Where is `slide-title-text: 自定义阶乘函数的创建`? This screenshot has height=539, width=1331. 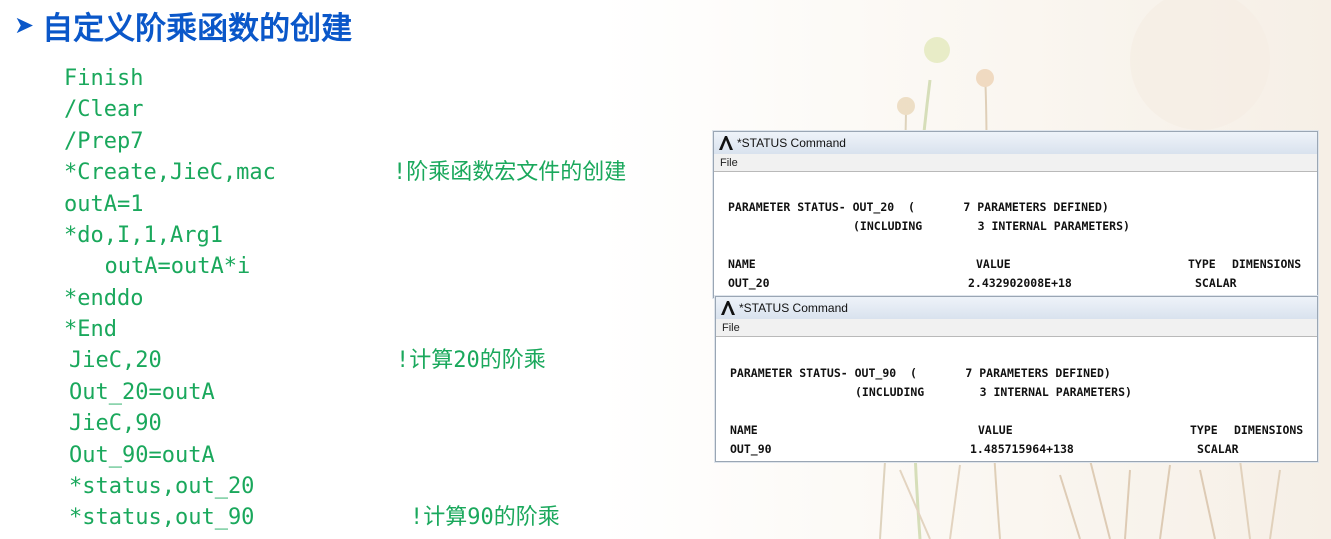 slide-title-text: 自定义阶乘函数的创建 is located at coordinates (197, 28).